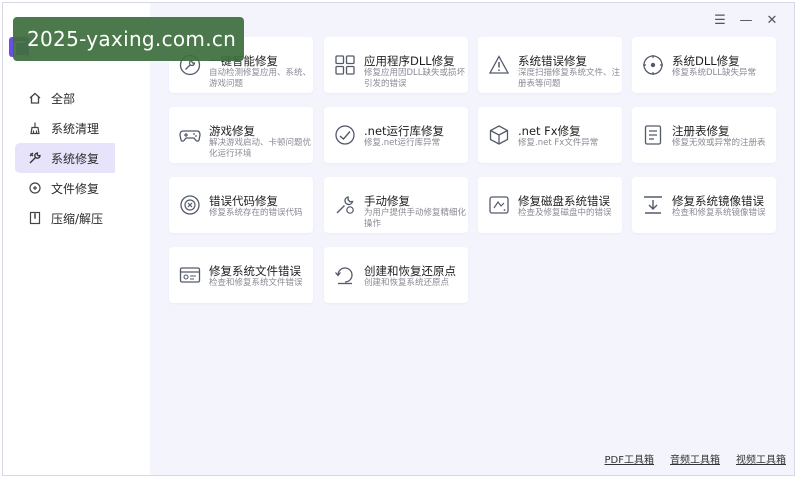 This screenshot has width=797, height=478. Describe the element at coordinates (653, 65) in the screenshot. I see `target-icon` at that location.